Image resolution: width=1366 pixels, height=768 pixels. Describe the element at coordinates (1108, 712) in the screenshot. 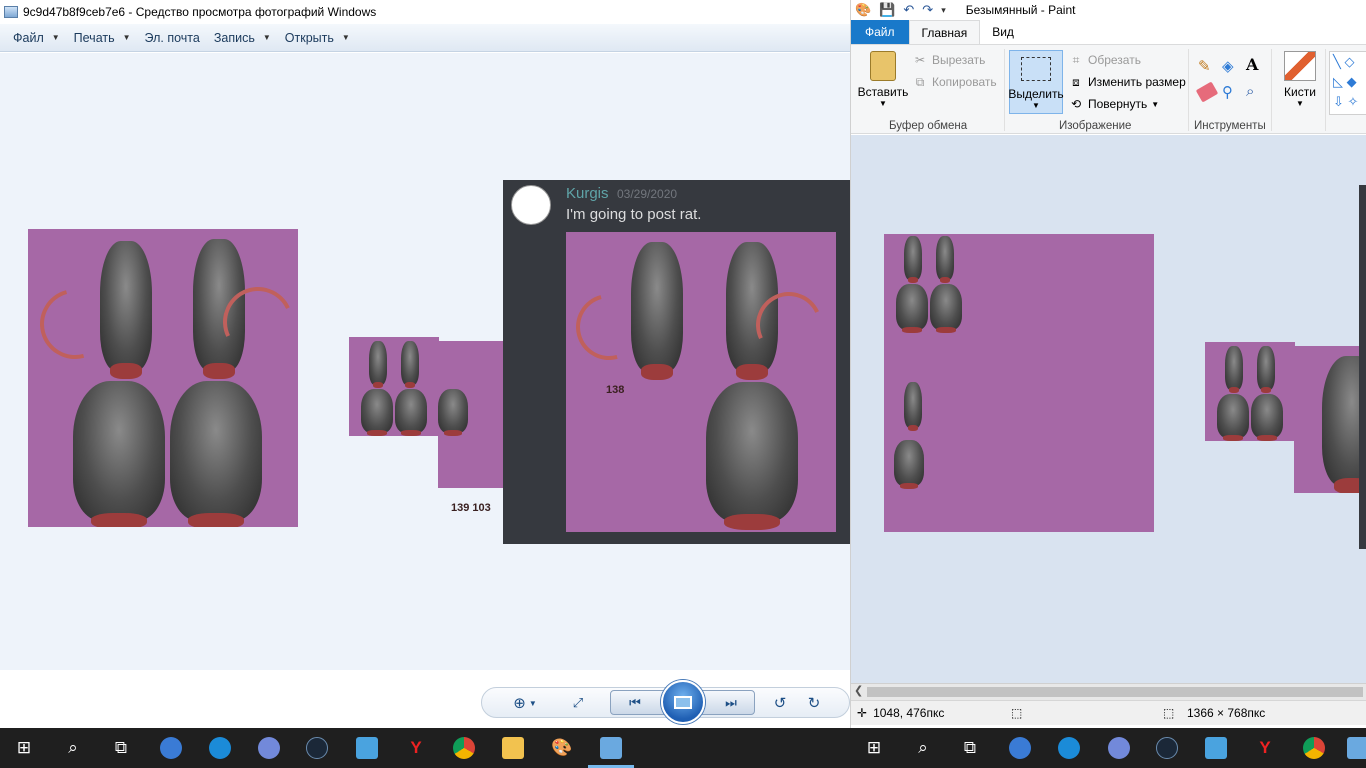

I see `paint-statusbar: ✛ 1048, 476пкс ⬚ ⬚ 1366 × 768пкс` at that location.